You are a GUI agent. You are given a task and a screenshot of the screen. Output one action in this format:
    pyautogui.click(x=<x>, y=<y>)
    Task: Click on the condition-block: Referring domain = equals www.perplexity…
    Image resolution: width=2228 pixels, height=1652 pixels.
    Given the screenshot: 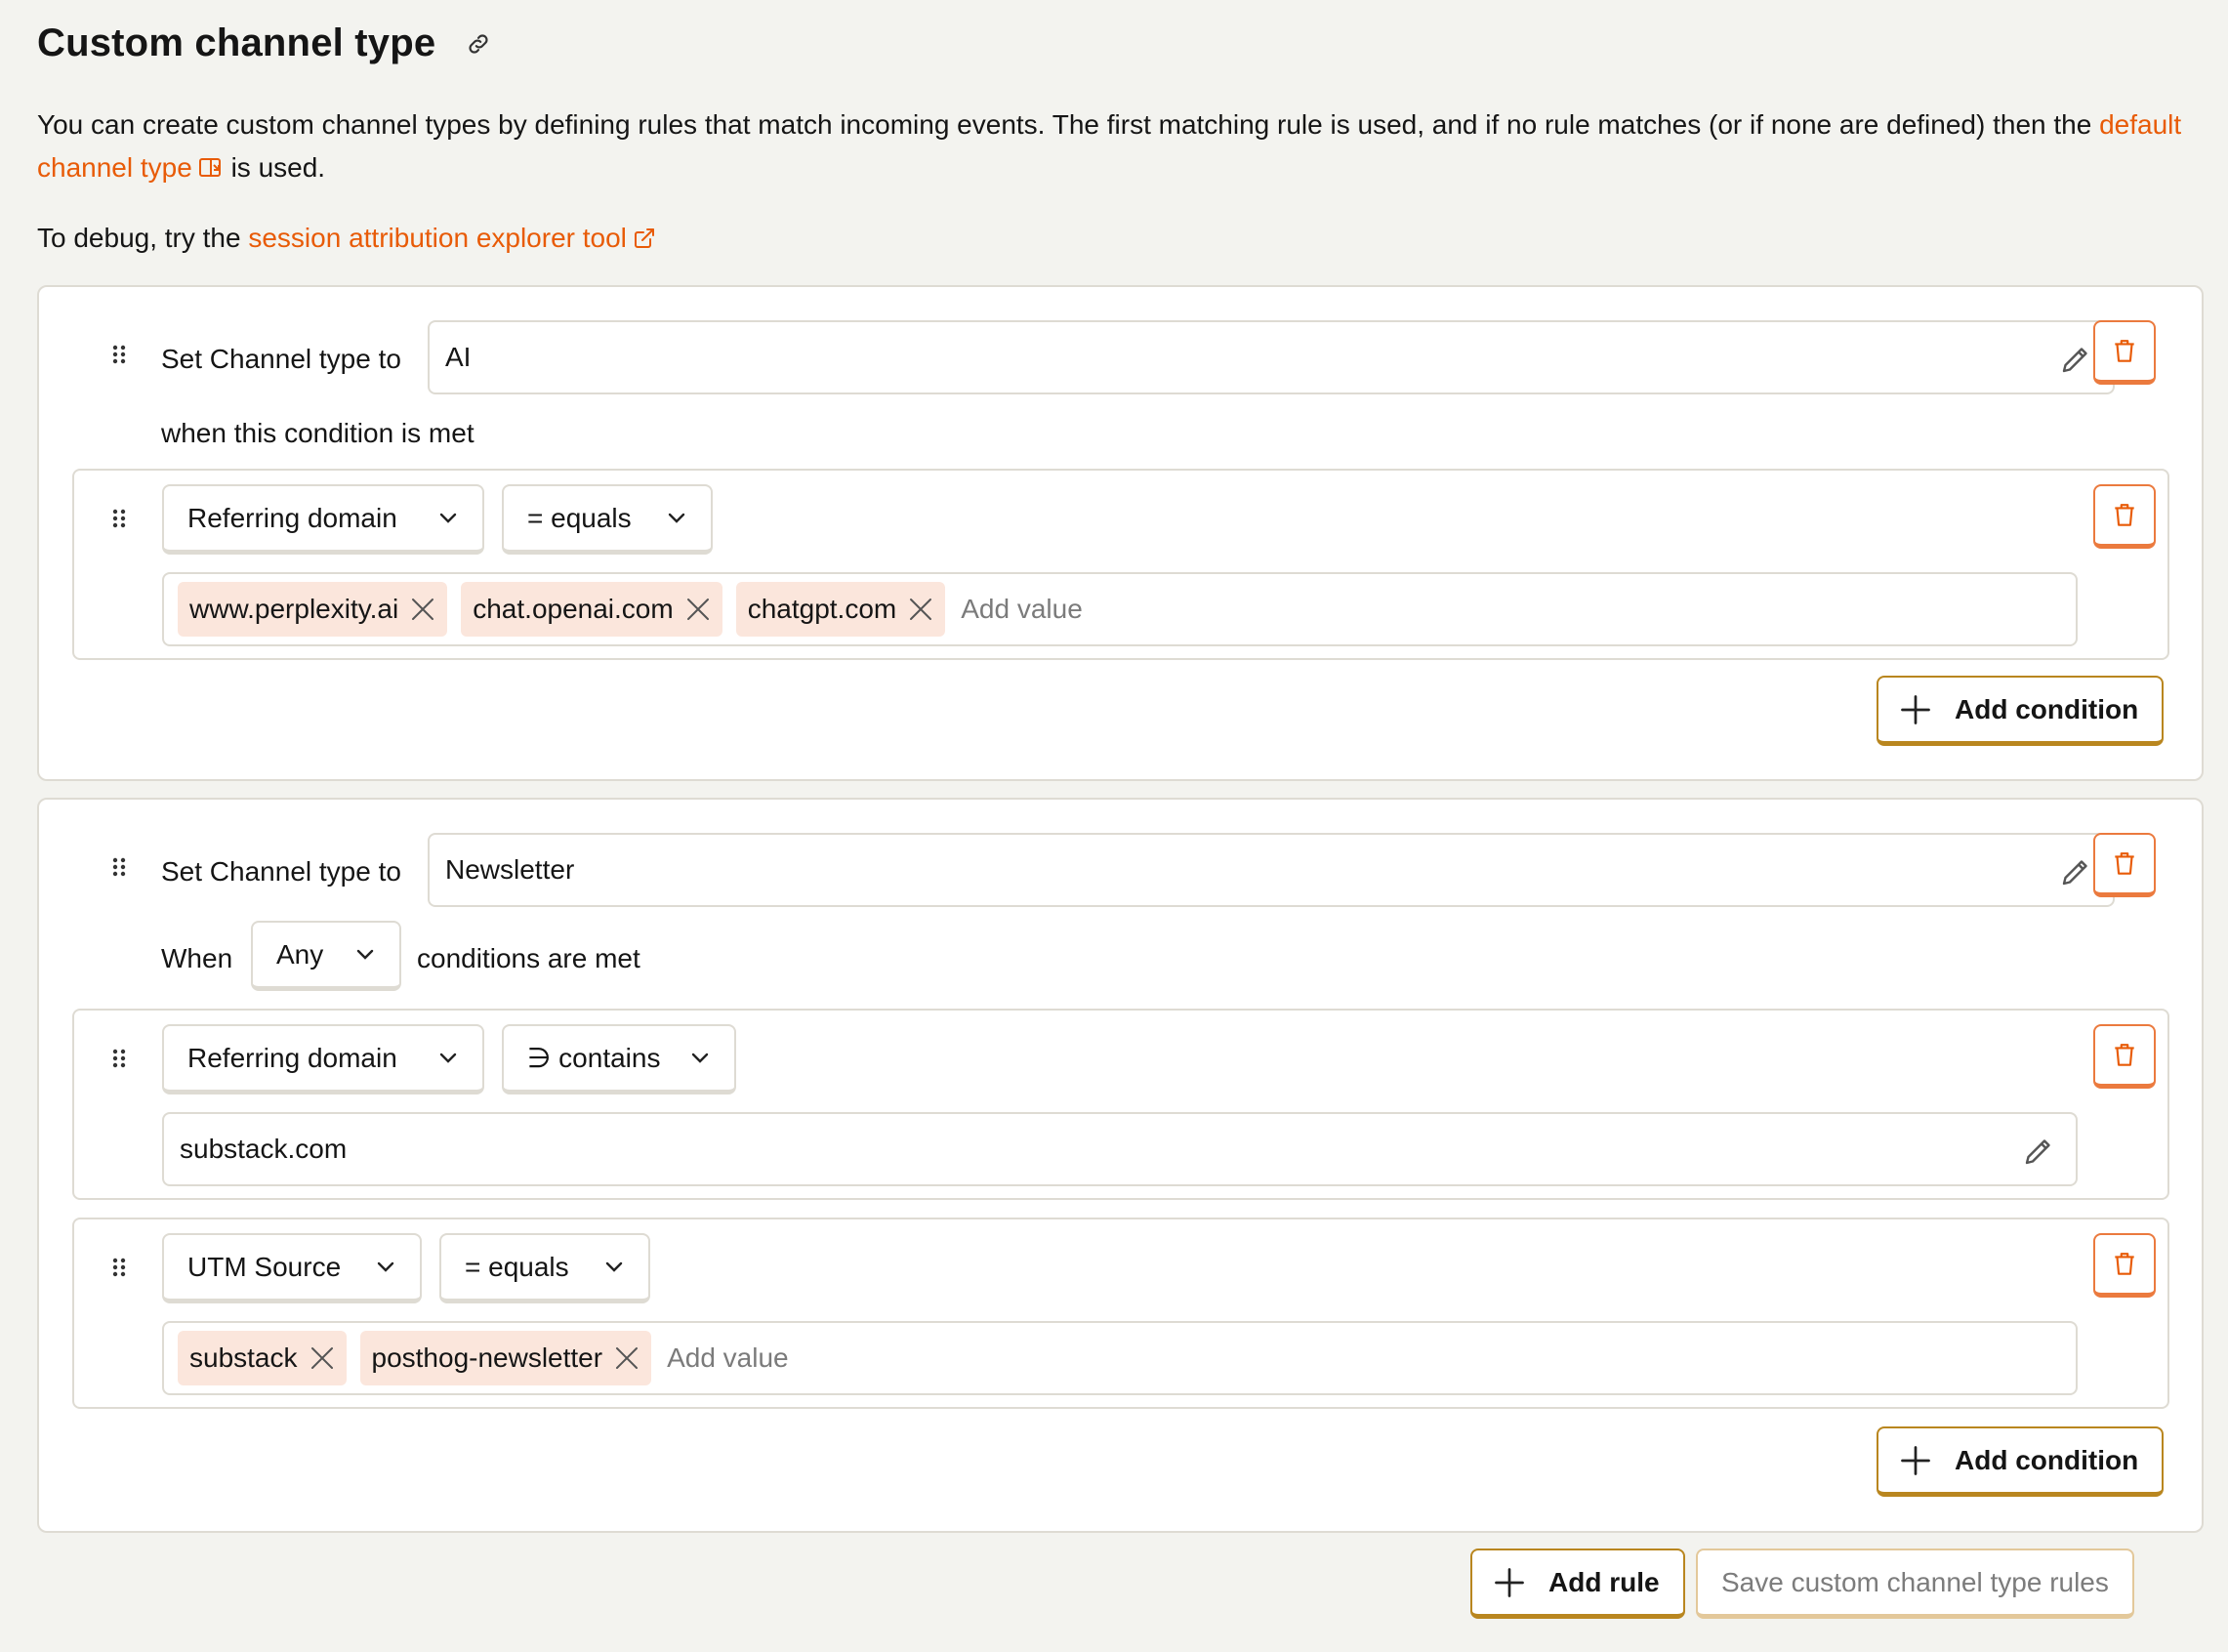 What is the action you would take?
    pyautogui.click(x=1120, y=564)
    